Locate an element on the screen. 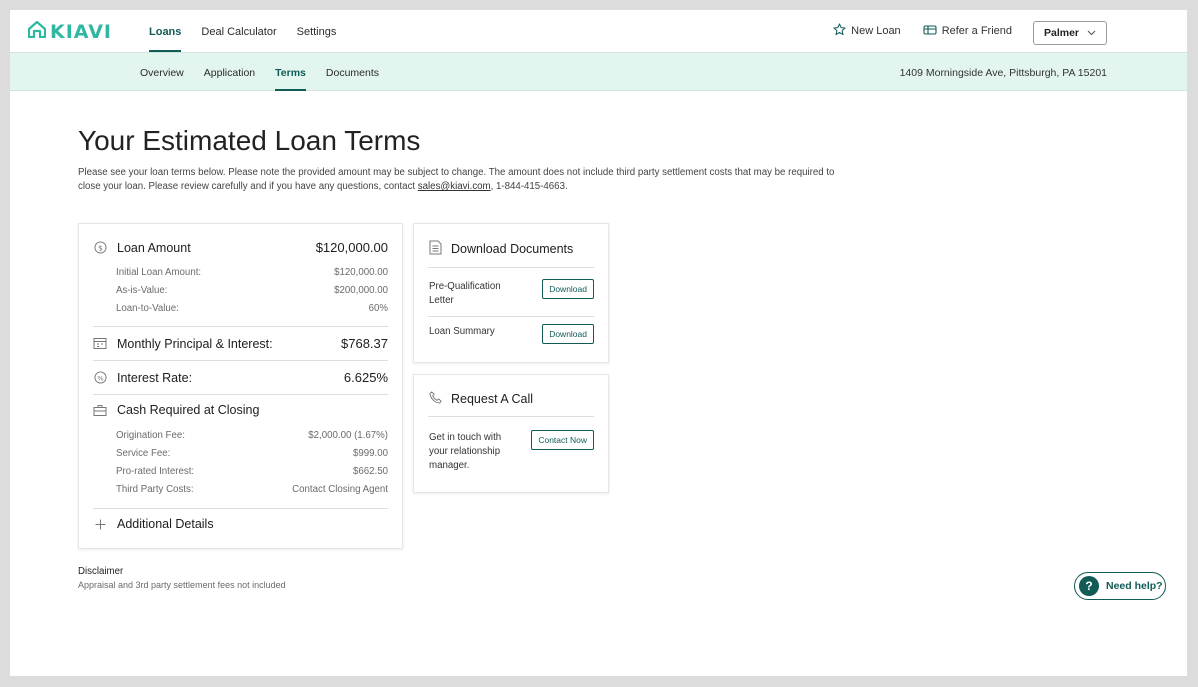  detail-row: Pro-rated Interest: $662.50 is located at coordinates (252, 471).